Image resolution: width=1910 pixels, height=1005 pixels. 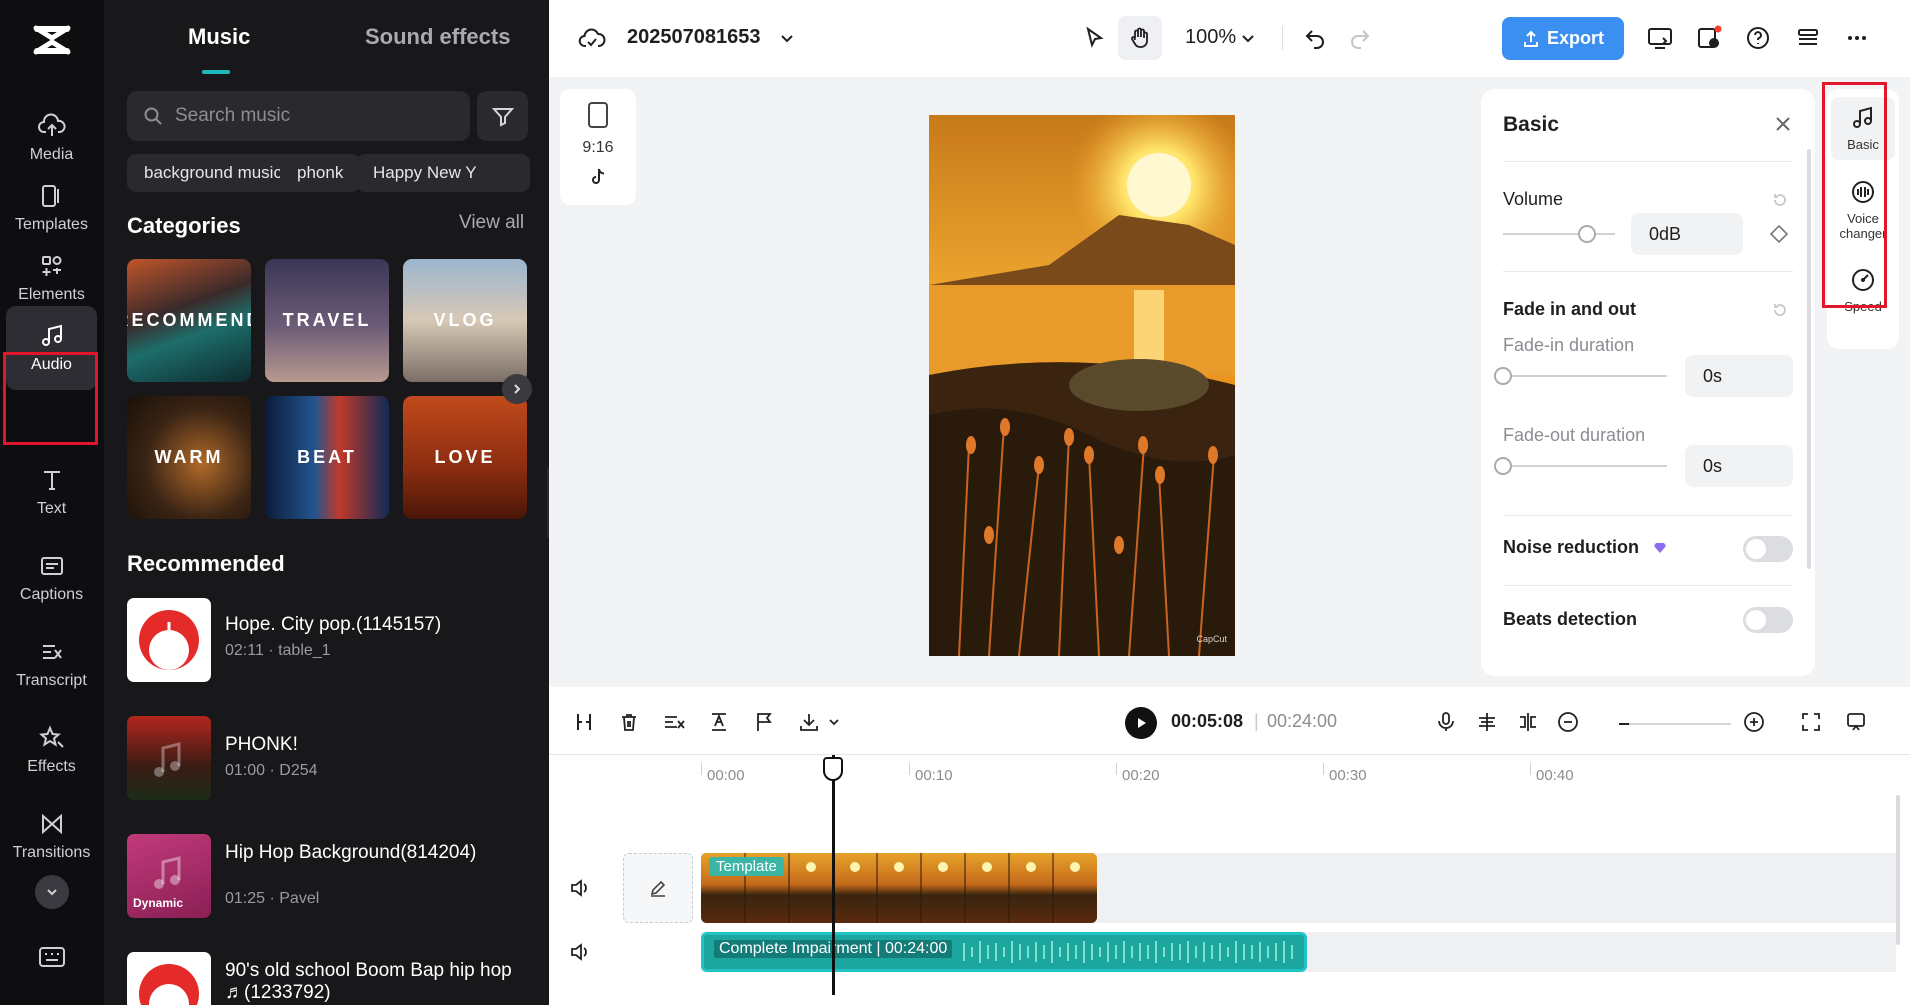 What do you see at coordinates (327, 320) in the screenshot?
I see `category-travel: TRAVEL` at bounding box center [327, 320].